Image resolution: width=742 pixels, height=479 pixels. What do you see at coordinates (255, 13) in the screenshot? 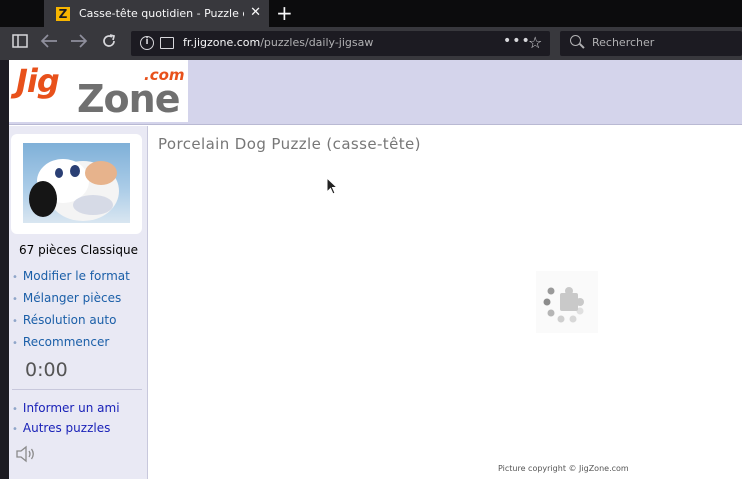
I see `close-icon: ✕` at bounding box center [255, 13].